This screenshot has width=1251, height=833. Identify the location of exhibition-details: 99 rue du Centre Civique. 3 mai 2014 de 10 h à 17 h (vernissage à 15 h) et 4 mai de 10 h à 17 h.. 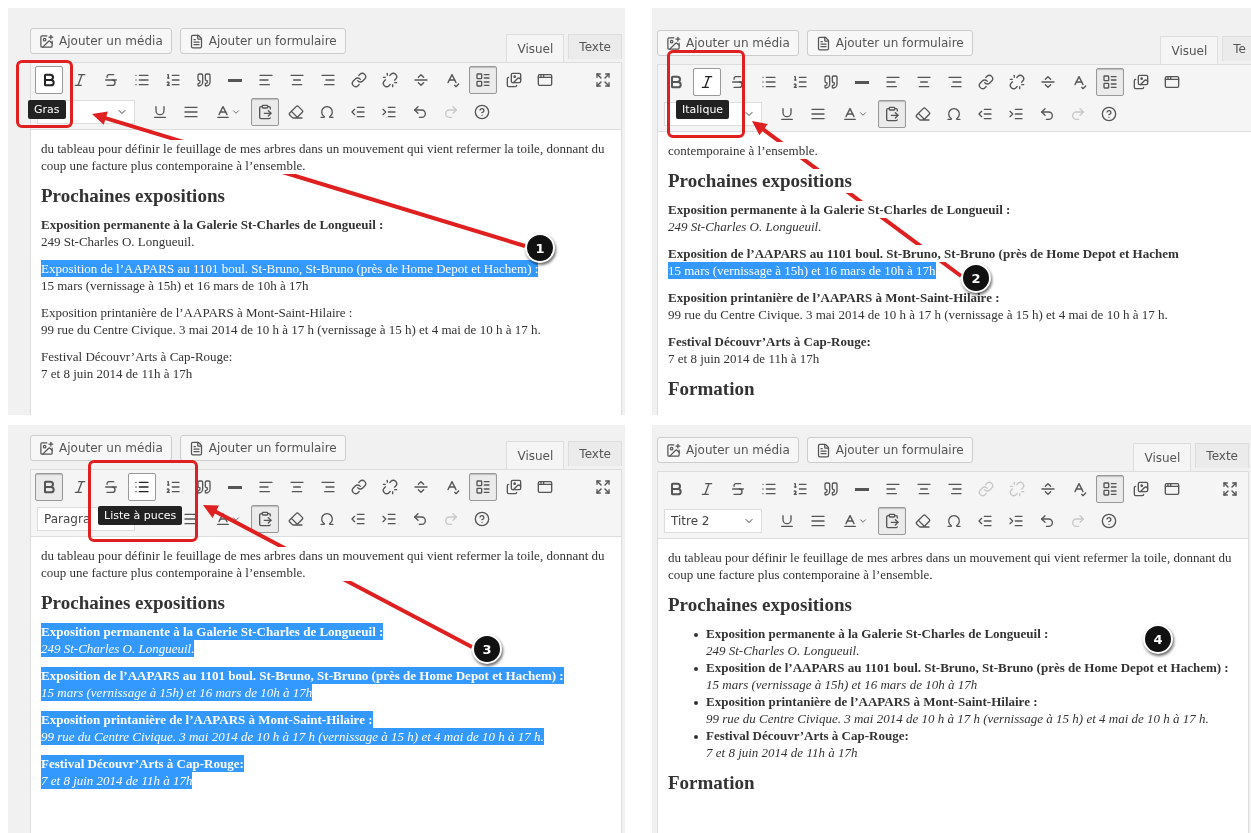
(292, 736).